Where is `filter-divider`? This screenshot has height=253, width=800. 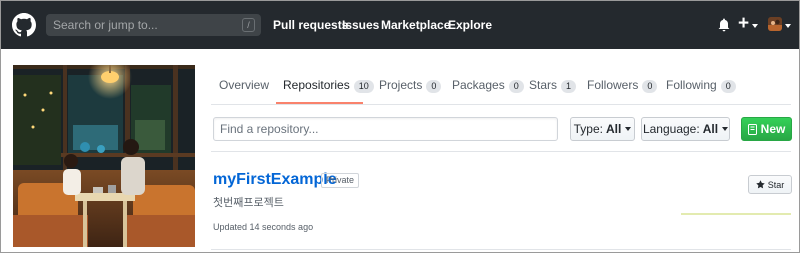 filter-divider is located at coordinates (501, 151).